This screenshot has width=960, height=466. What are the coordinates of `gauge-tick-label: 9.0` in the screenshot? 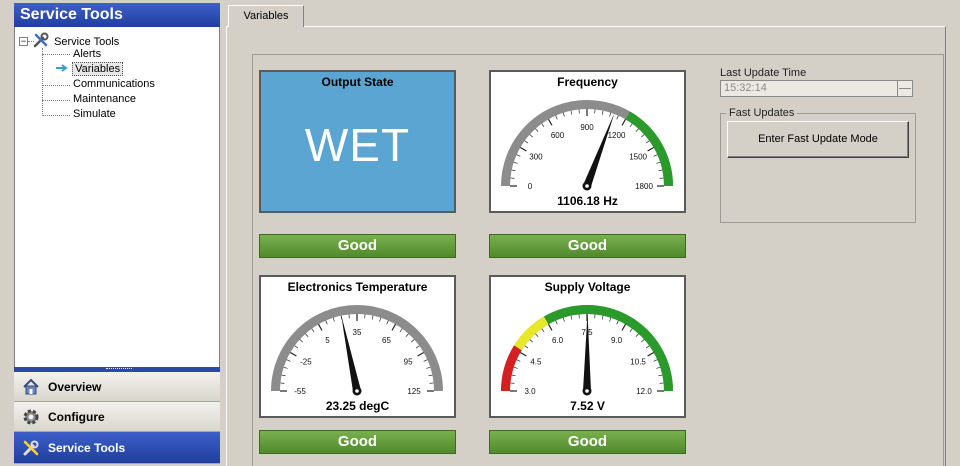 It's located at (617, 340).